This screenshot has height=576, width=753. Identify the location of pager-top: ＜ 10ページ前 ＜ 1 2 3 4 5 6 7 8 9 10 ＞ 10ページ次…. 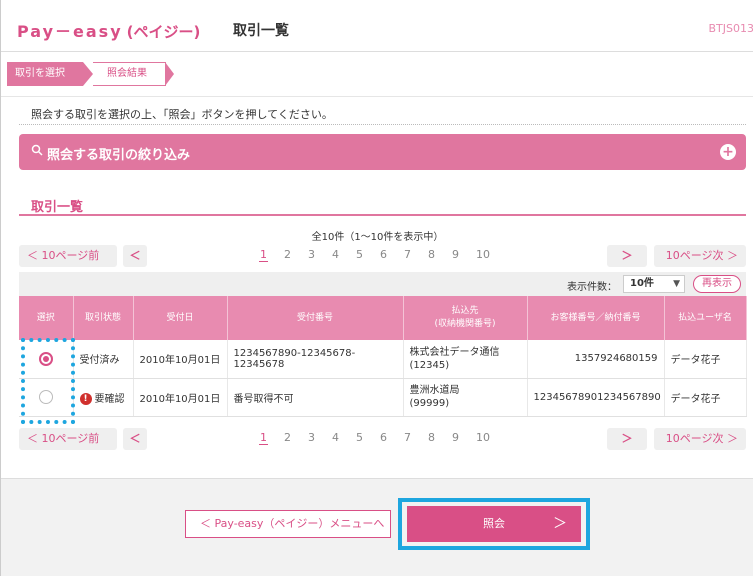
(382, 257).